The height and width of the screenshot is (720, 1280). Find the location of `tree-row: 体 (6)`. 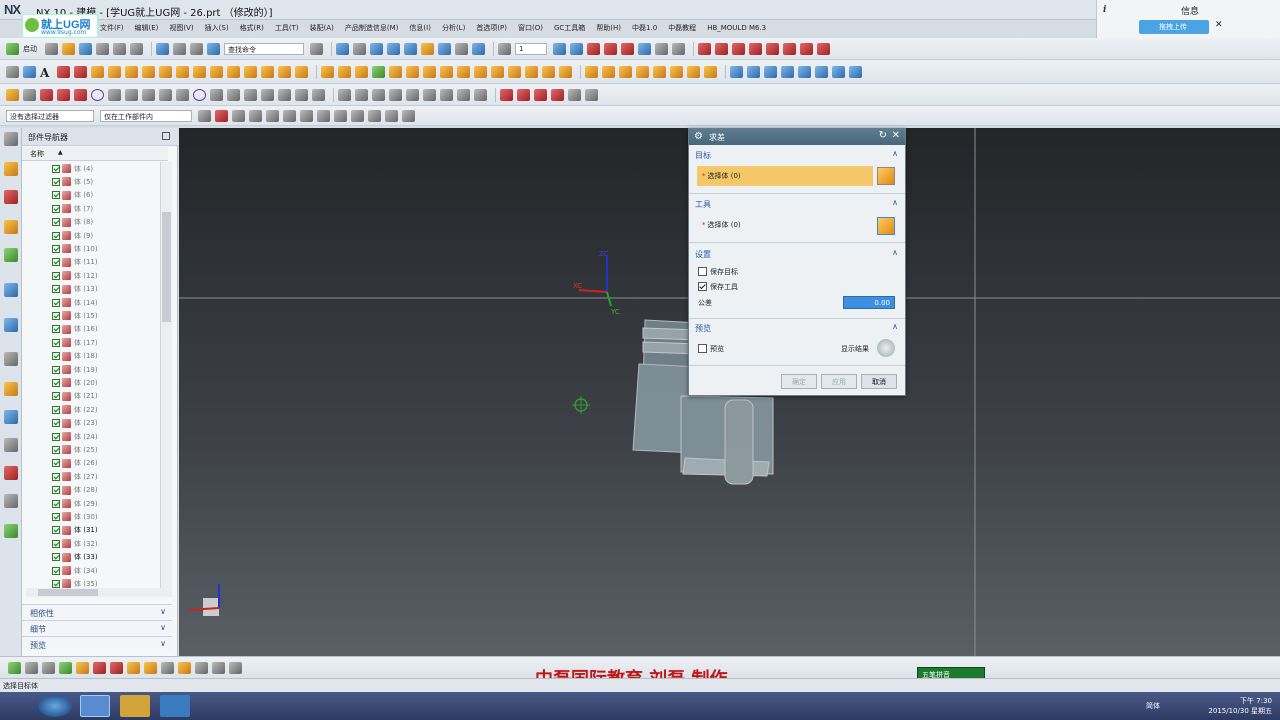

tree-row: 体 (6) is located at coordinates (72, 195).